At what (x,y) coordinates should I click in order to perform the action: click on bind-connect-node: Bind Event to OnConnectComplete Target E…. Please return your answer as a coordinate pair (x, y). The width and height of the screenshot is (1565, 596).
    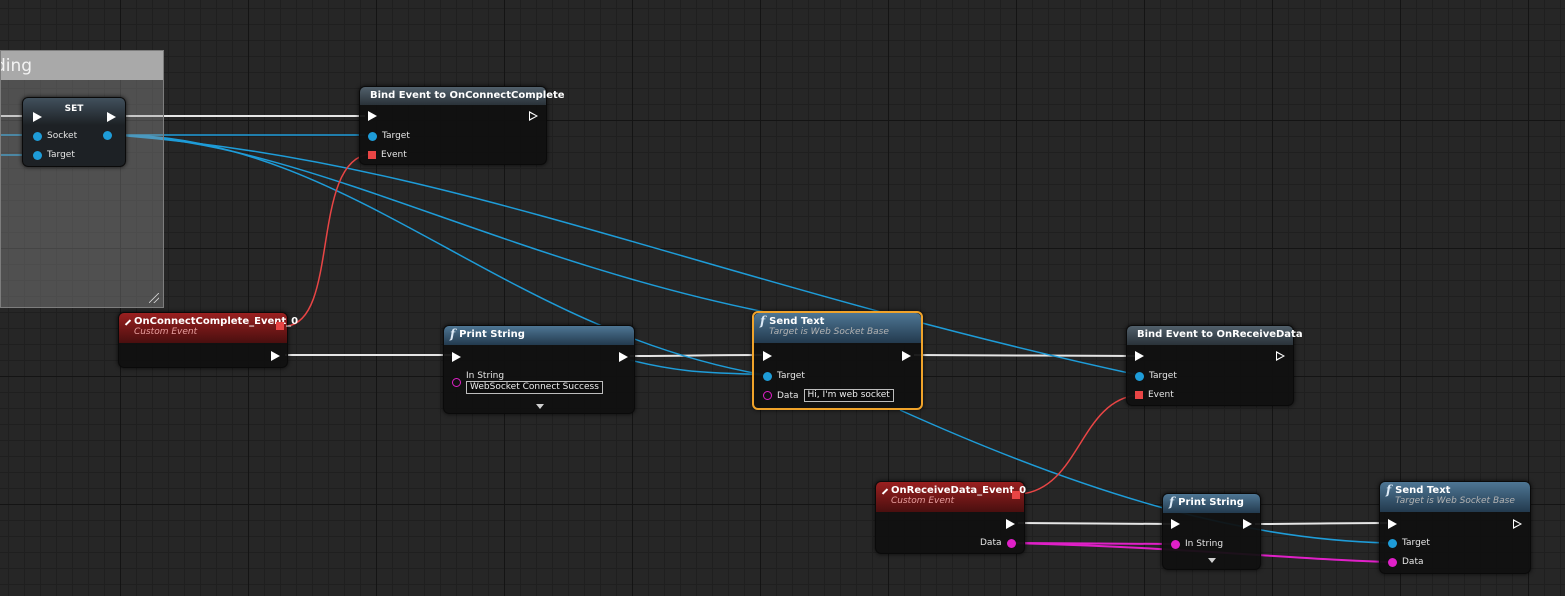
    Looking at the image, I should click on (462, 125).